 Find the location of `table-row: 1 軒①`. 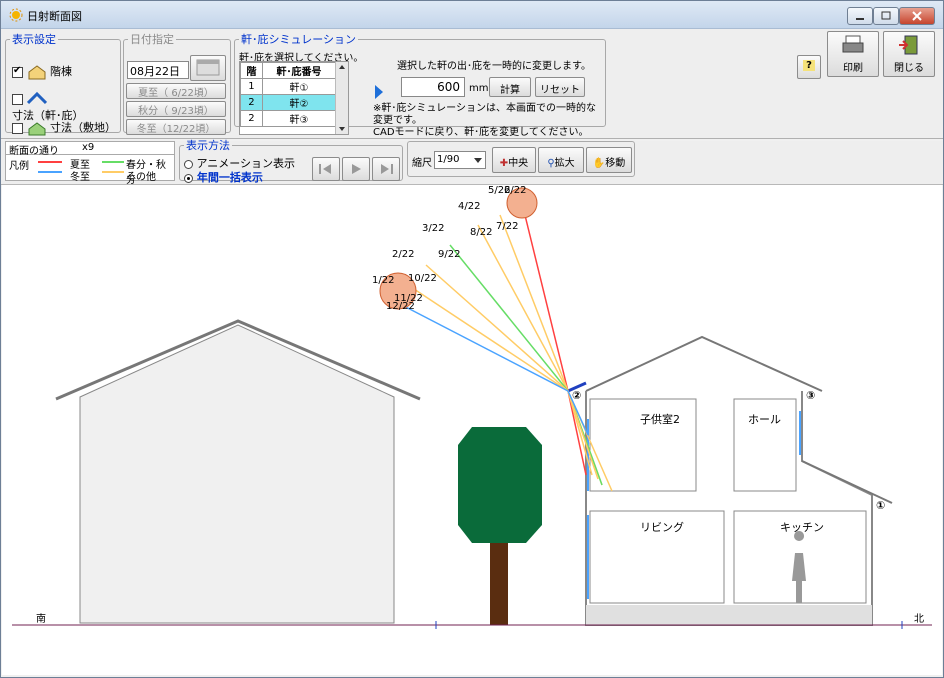

table-row: 1 軒① is located at coordinates (288, 86).